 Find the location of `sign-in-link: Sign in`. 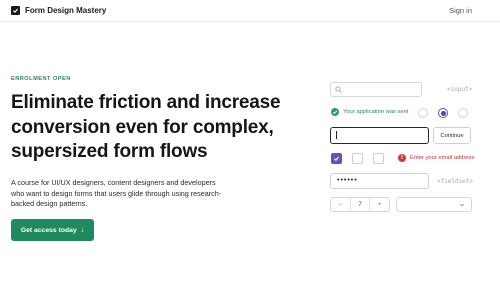

sign-in-link: Sign in is located at coordinates (460, 10).